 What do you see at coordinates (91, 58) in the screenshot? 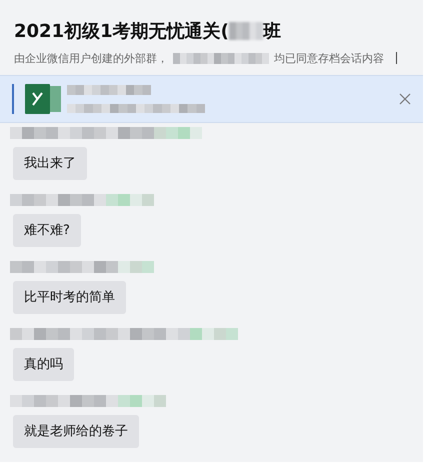
I see `notice-text: 由企业微信用户创建的外部群，` at bounding box center [91, 58].